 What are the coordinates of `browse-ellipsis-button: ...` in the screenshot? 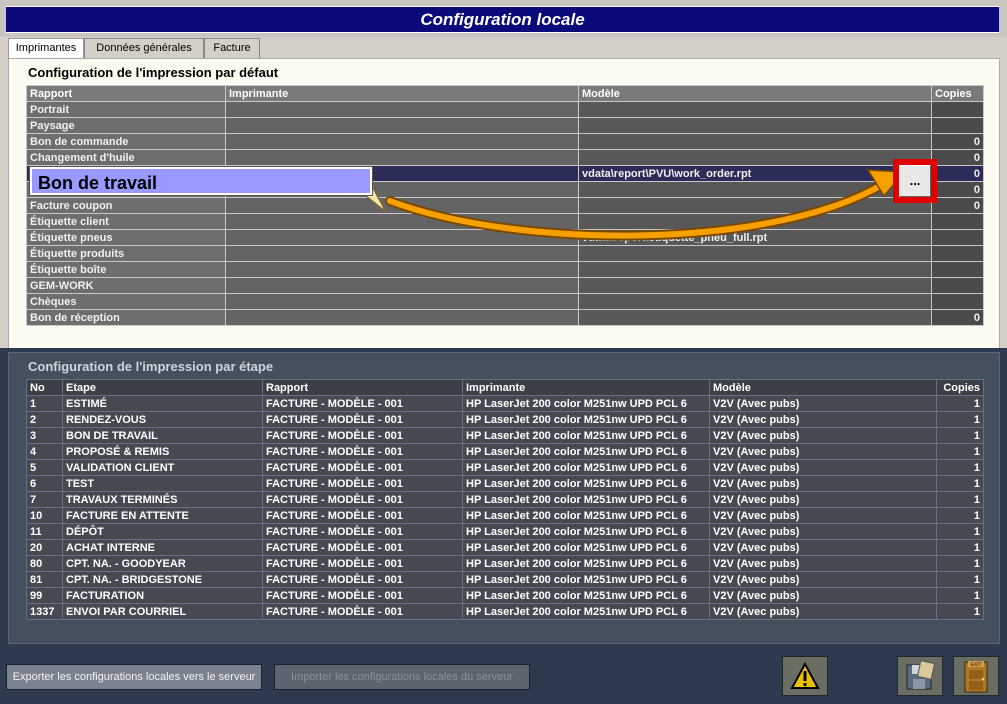 It's located at (915, 181).